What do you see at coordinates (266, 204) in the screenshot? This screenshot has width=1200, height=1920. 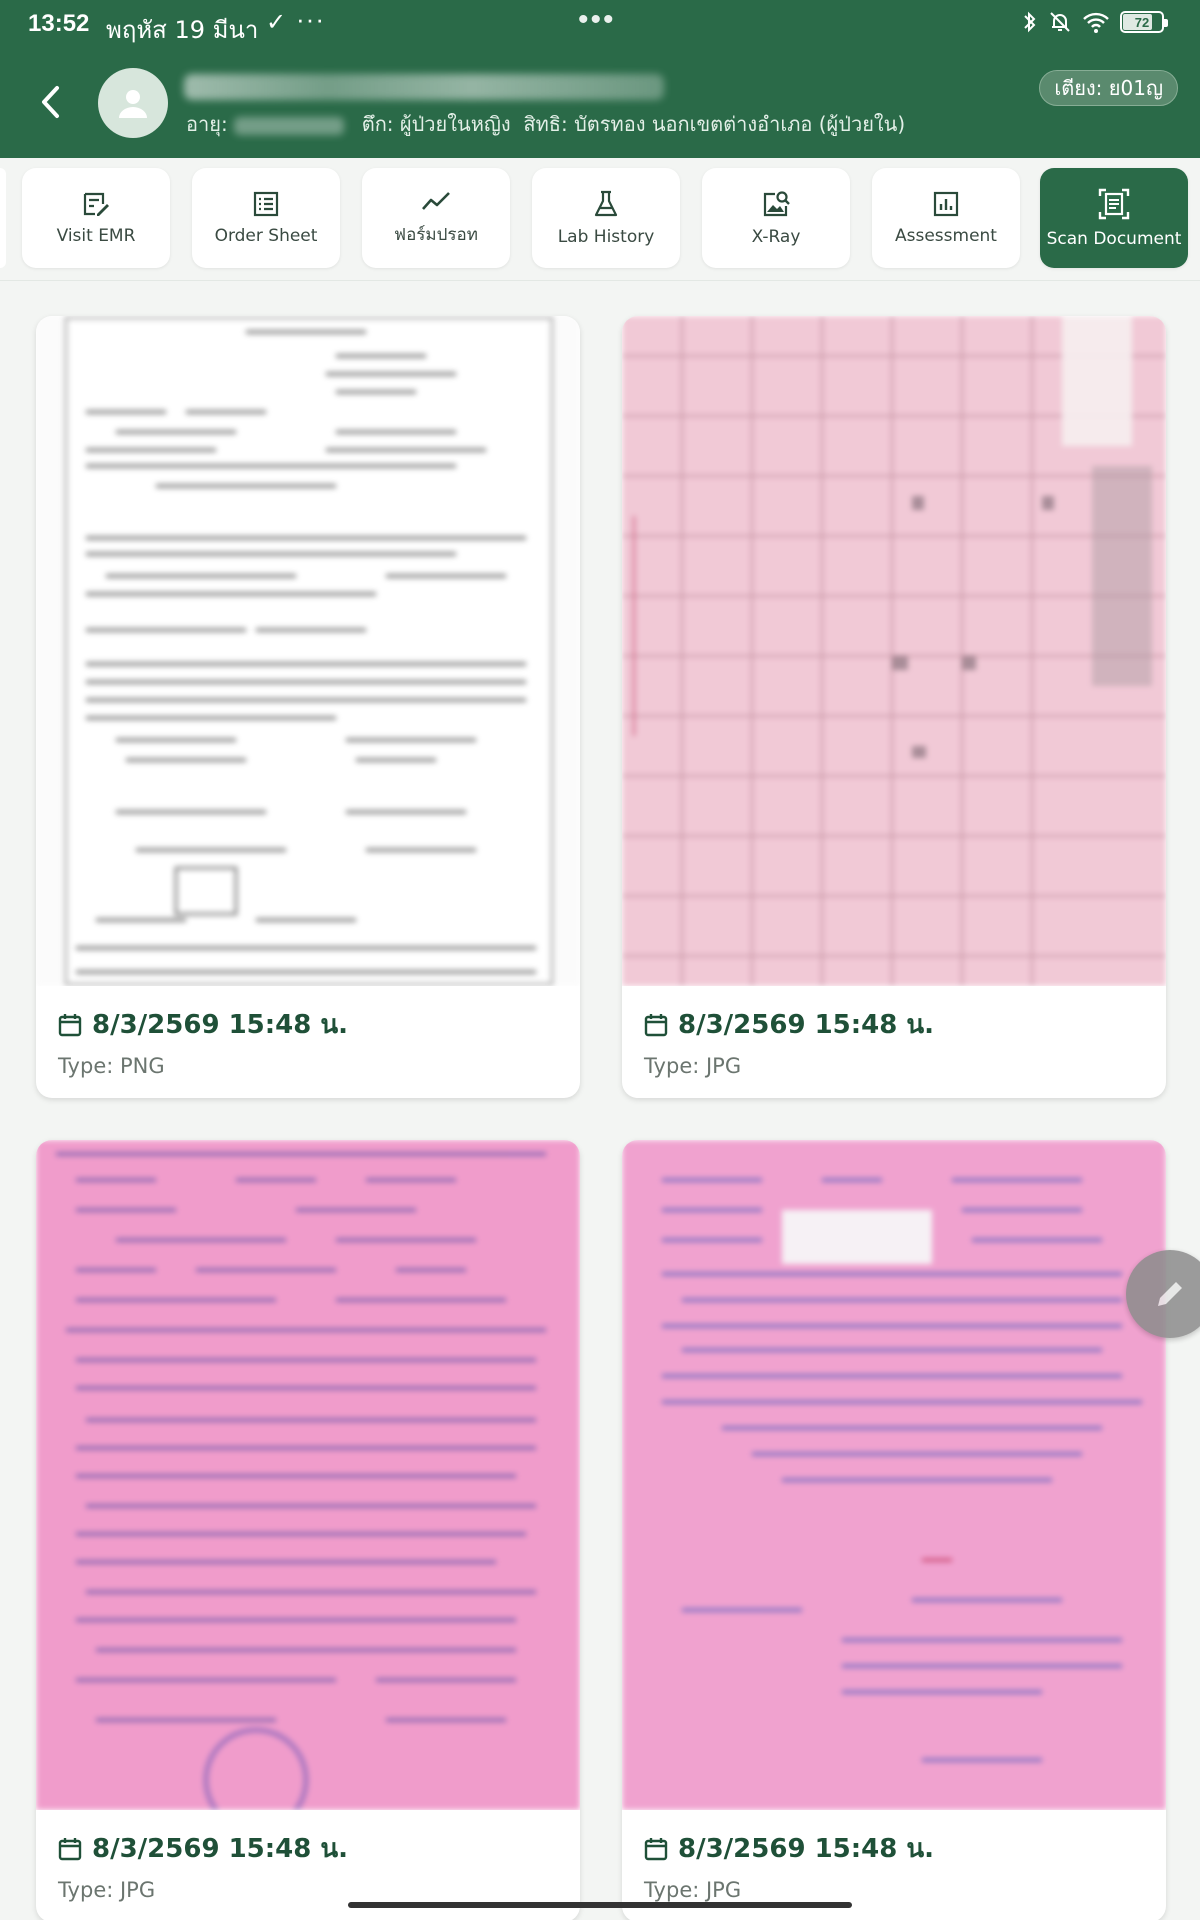 I see `list-icon` at bounding box center [266, 204].